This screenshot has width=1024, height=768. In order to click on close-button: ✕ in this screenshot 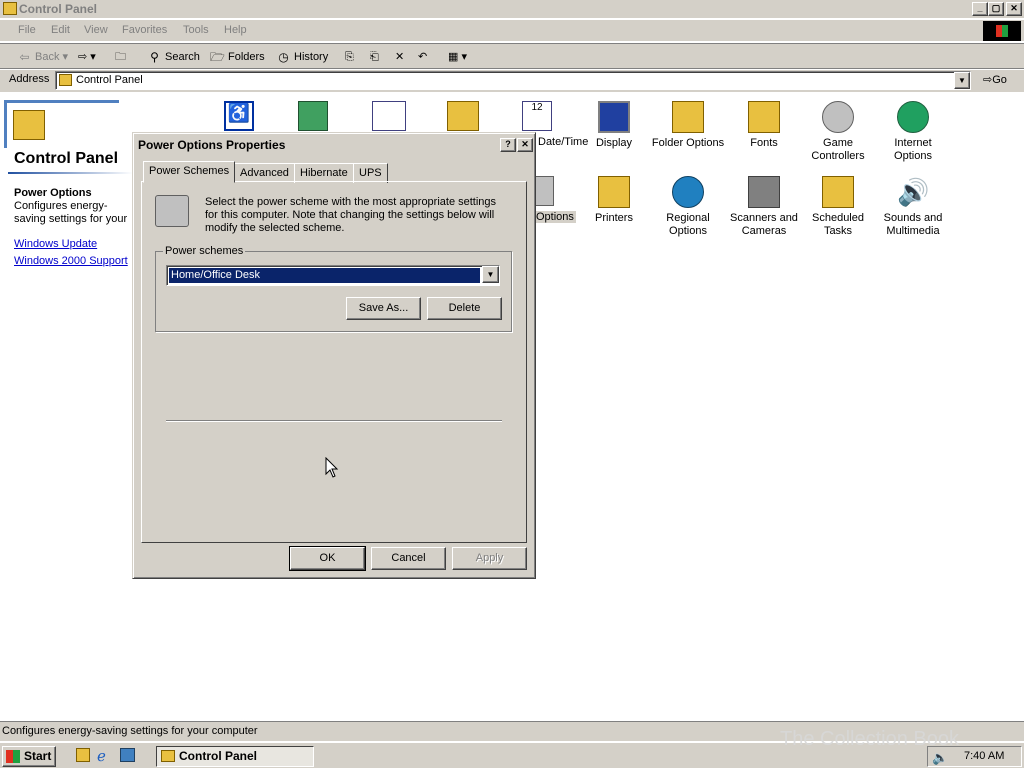, I will do `click(1014, 9)`.